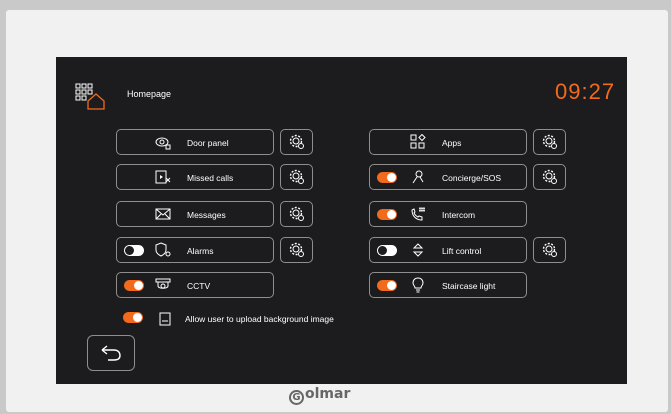  I want to click on alarm-shield-icon, so click(163, 249).